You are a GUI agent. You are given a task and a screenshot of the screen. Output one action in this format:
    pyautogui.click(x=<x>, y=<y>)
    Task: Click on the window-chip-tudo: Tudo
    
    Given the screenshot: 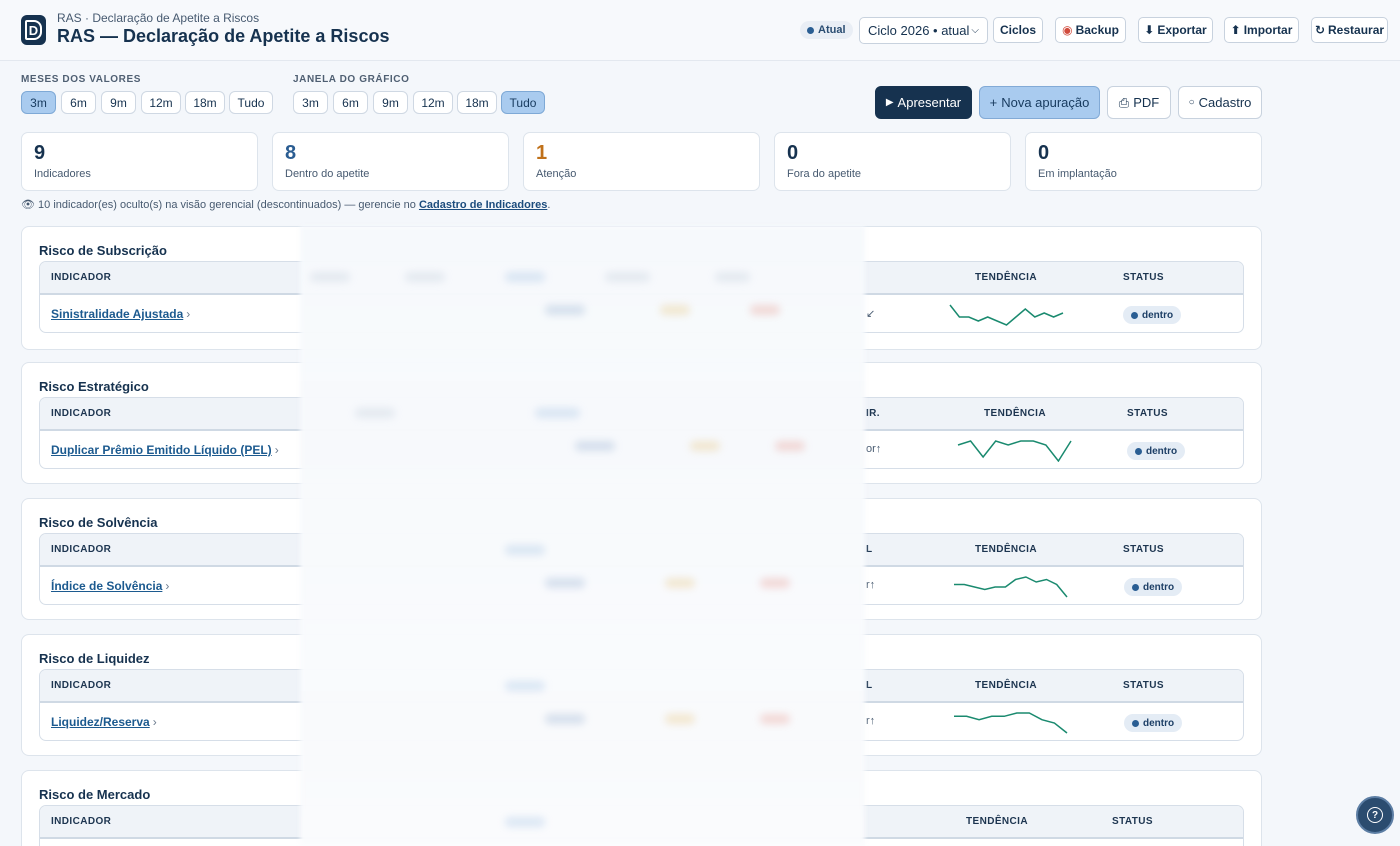 What is the action you would take?
    pyautogui.click(x=523, y=102)
    